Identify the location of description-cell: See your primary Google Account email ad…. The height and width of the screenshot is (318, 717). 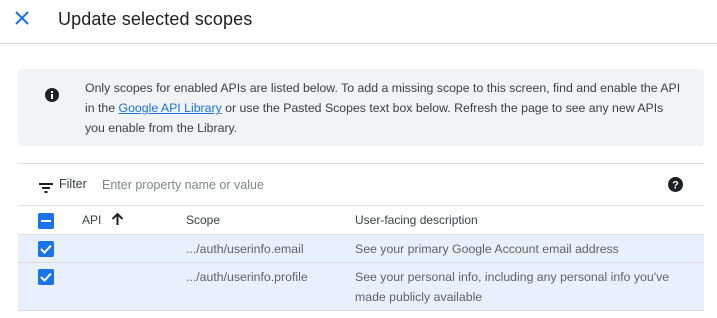
(487, 249).